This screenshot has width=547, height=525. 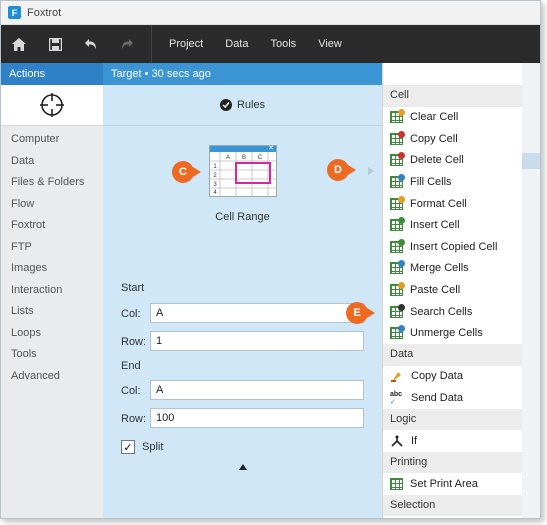 I want to click on title-bar: F Foxtrot, so click(x=270, y=13).